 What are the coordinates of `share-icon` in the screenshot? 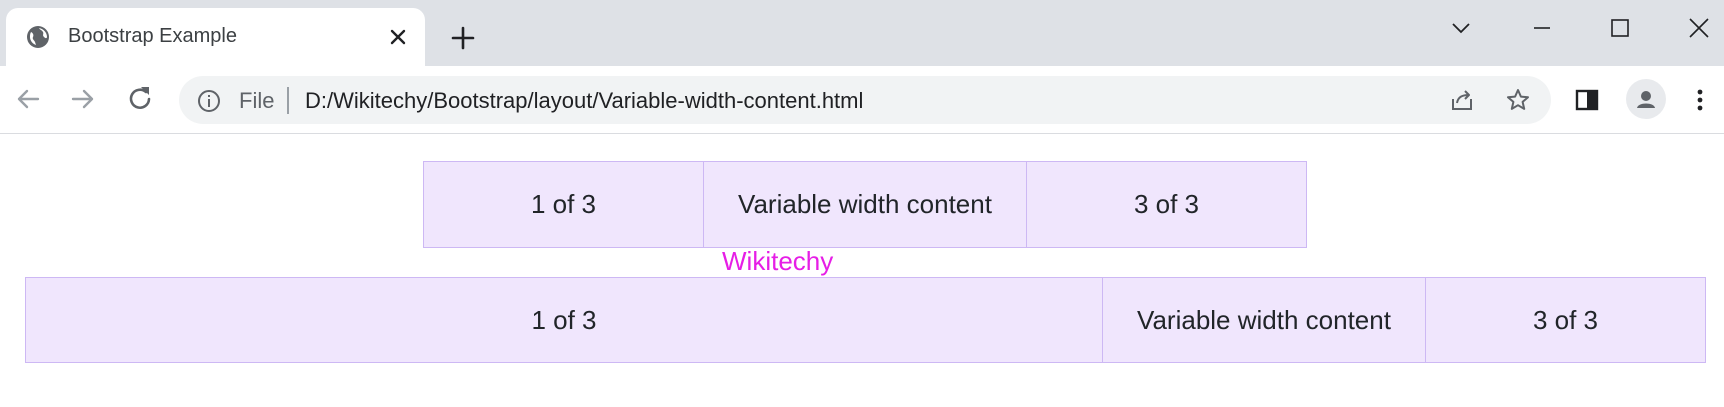 It's located at (1462, 100).